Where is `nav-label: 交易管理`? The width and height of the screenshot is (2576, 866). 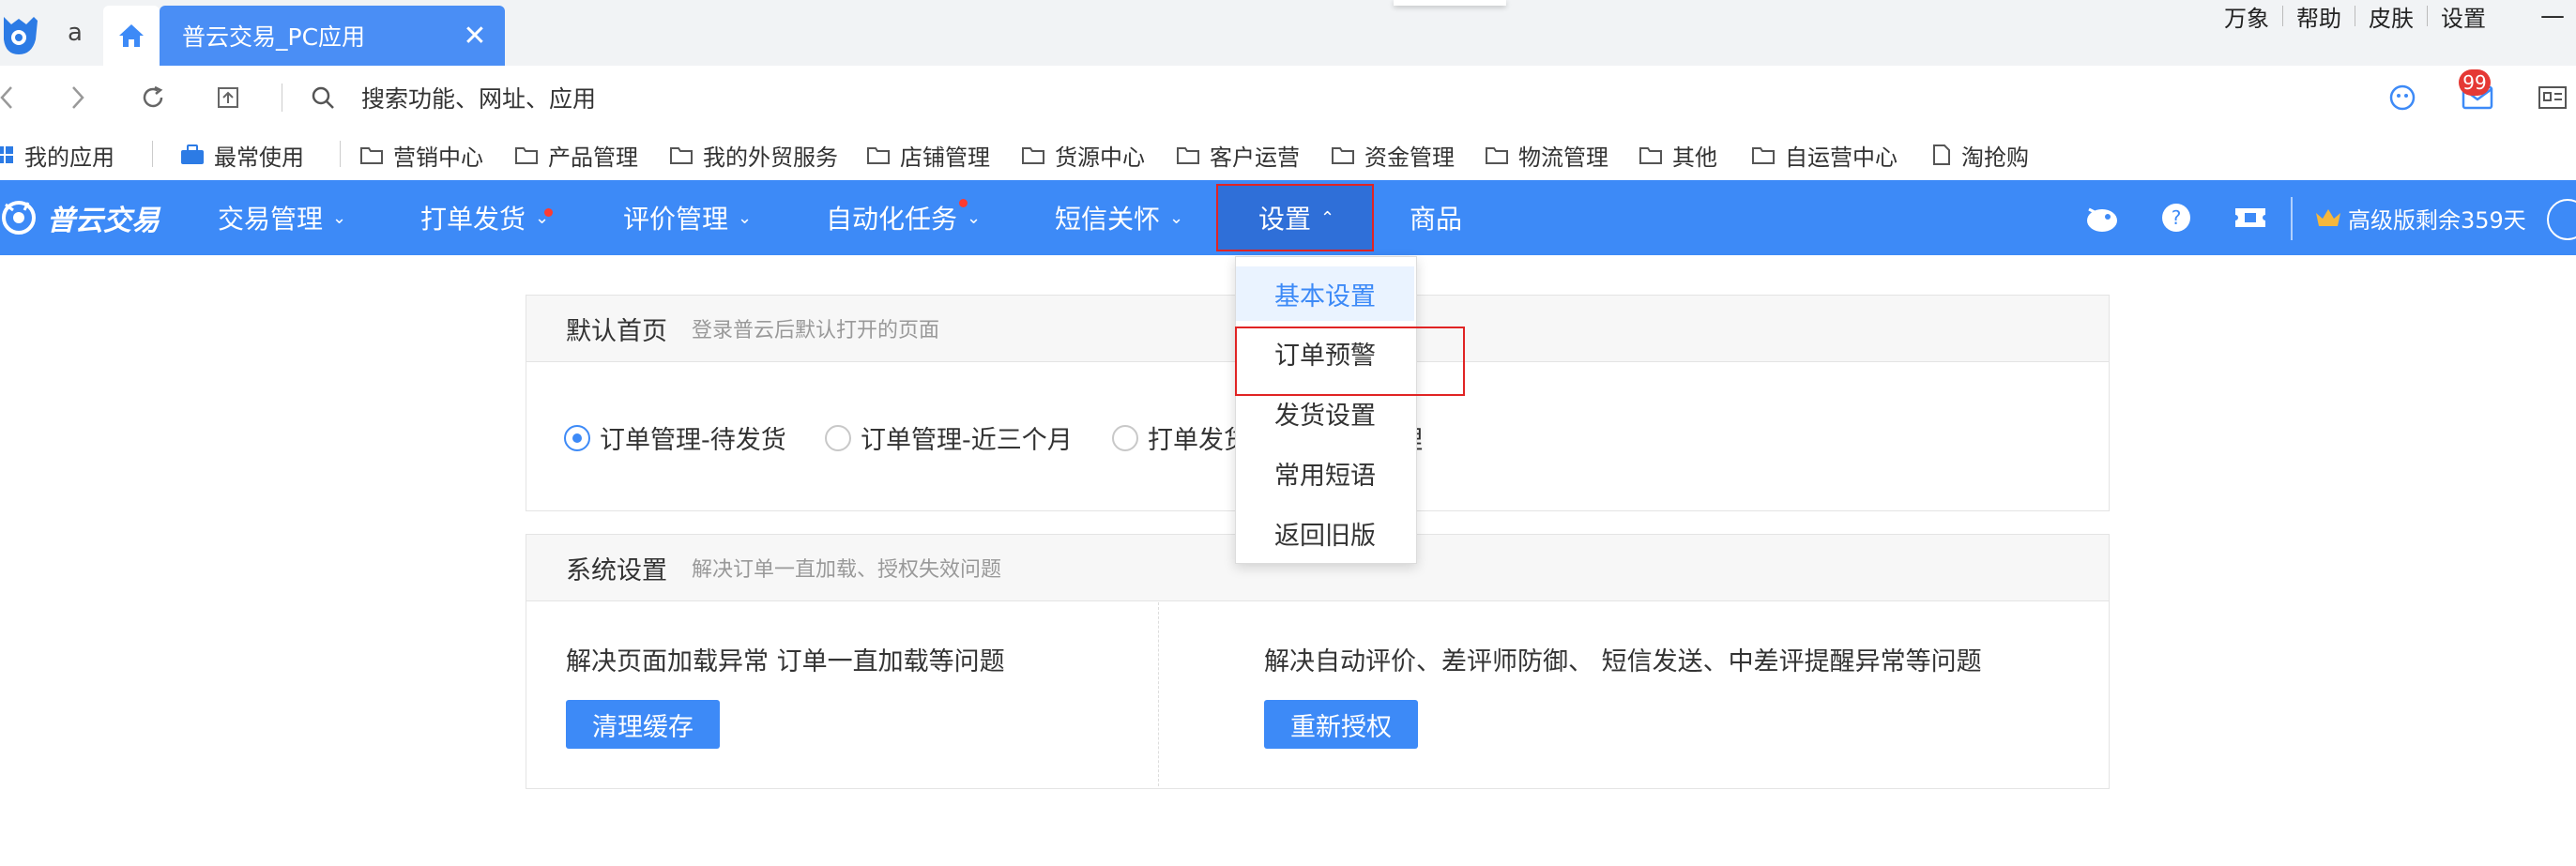
nav-label: 交易管理 is located at coordinates (271, 219).